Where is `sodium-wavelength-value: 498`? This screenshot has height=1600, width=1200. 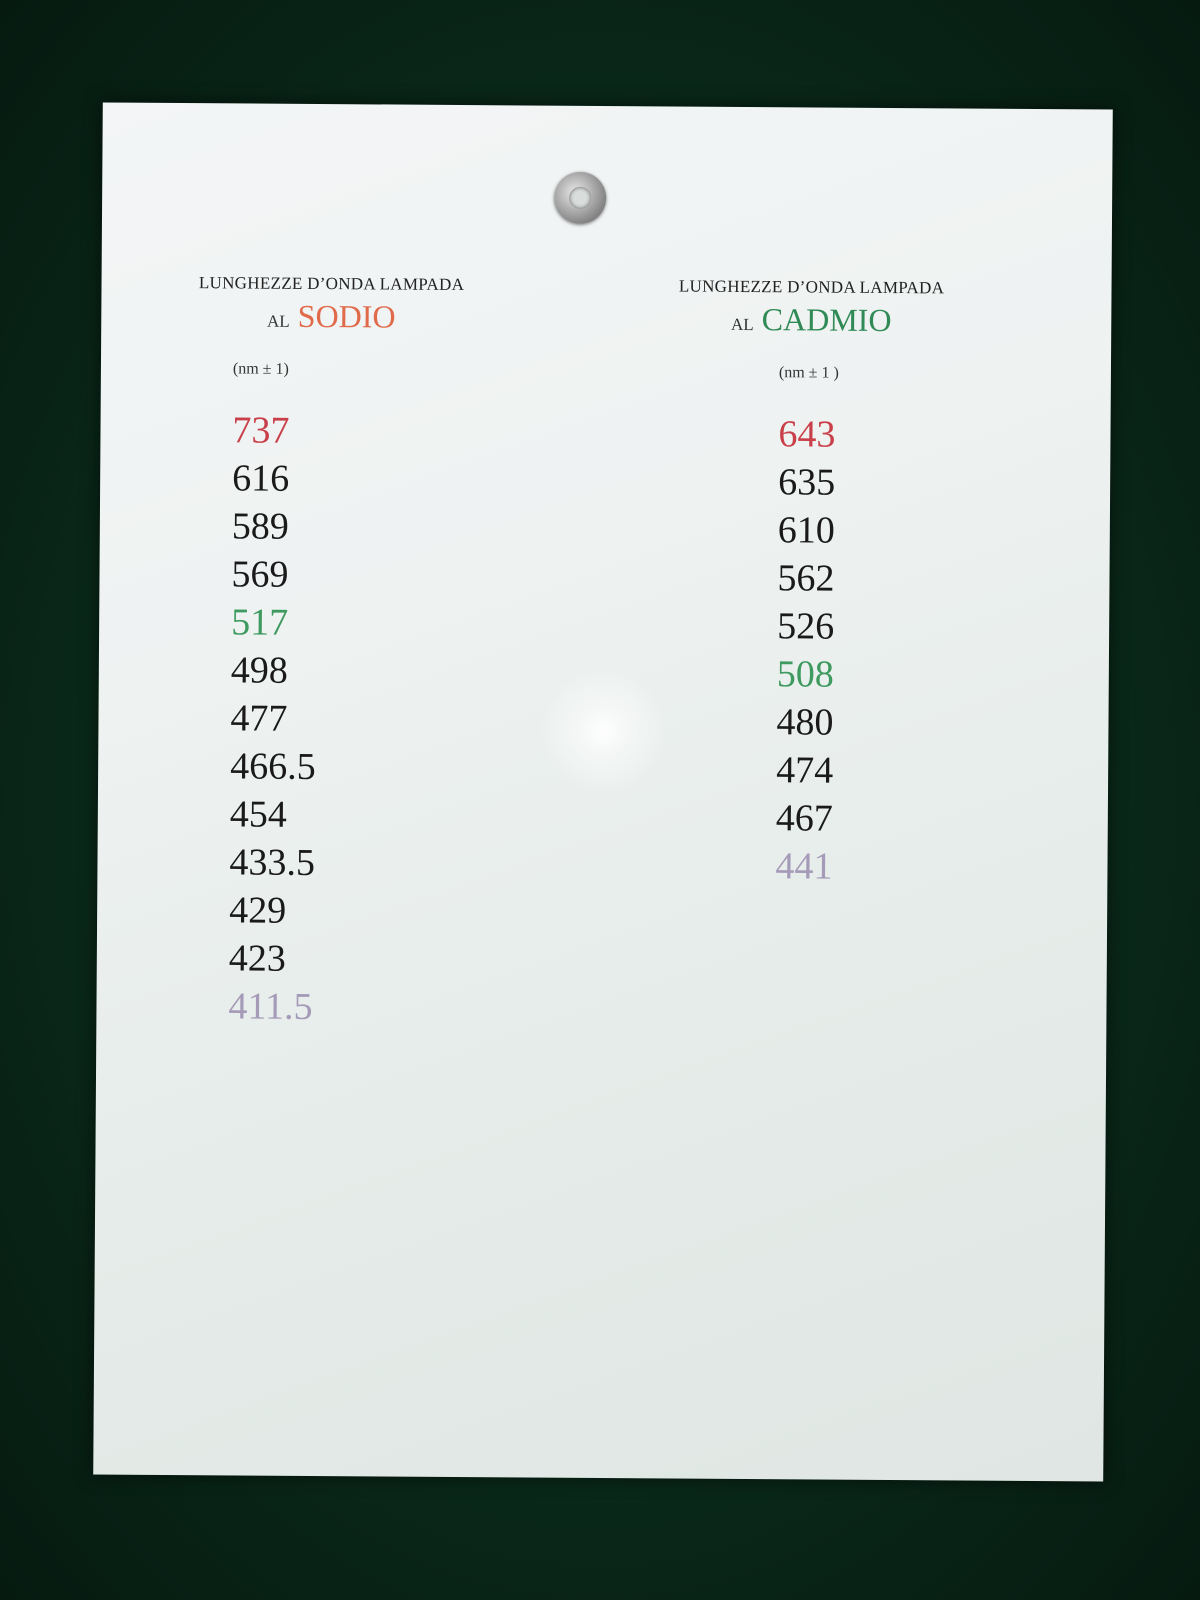
sodium-wavelength-value: 498 is located at coordinates (259, 670).